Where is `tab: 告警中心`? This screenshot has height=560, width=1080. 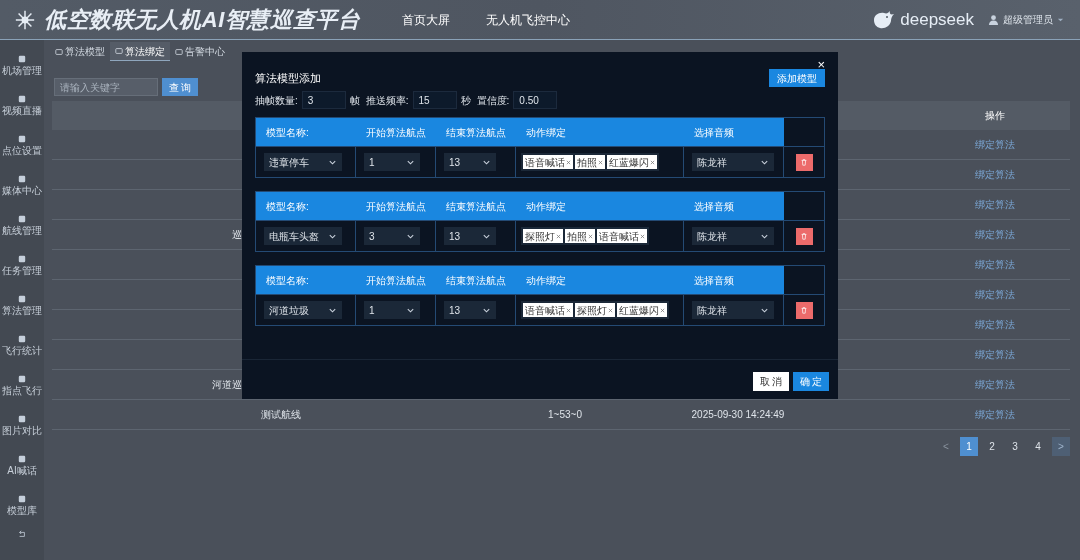
tab: 告警中心 is located at coordinates (200, 51).